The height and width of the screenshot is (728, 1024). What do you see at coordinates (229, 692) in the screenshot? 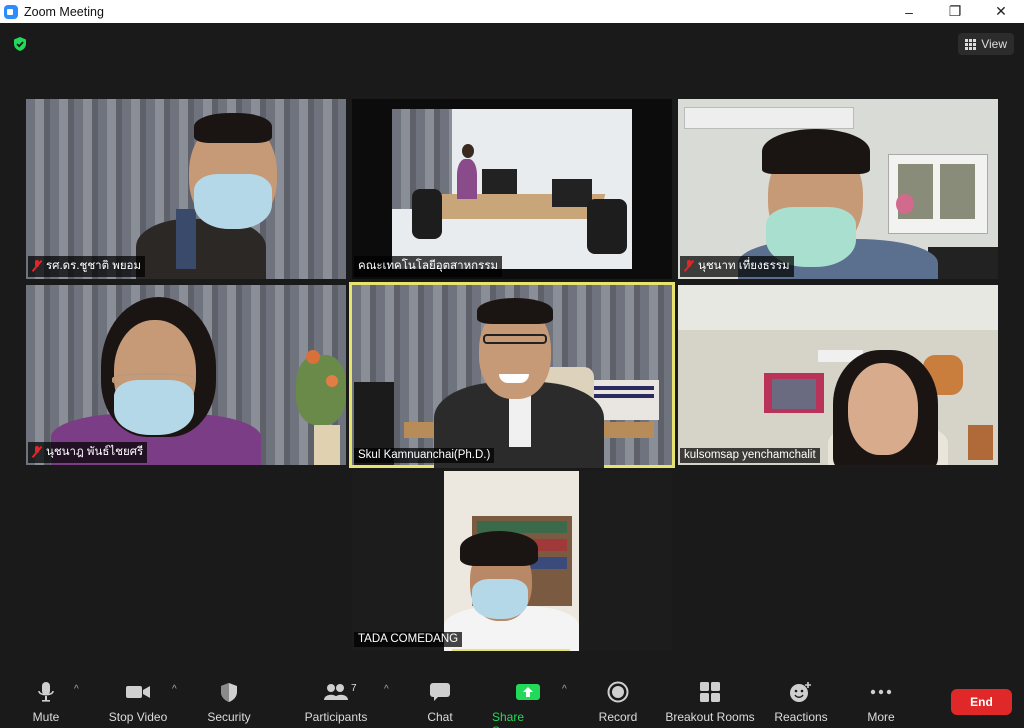
I see `security-shield-icon` at bounding box center [229, 692].